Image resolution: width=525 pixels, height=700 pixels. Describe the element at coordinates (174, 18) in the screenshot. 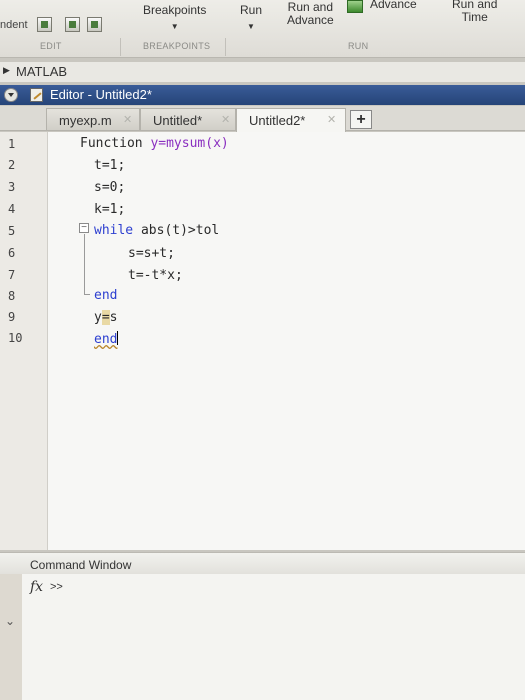

I see `breakpoints-button: Breakpoints ▼` at that location.